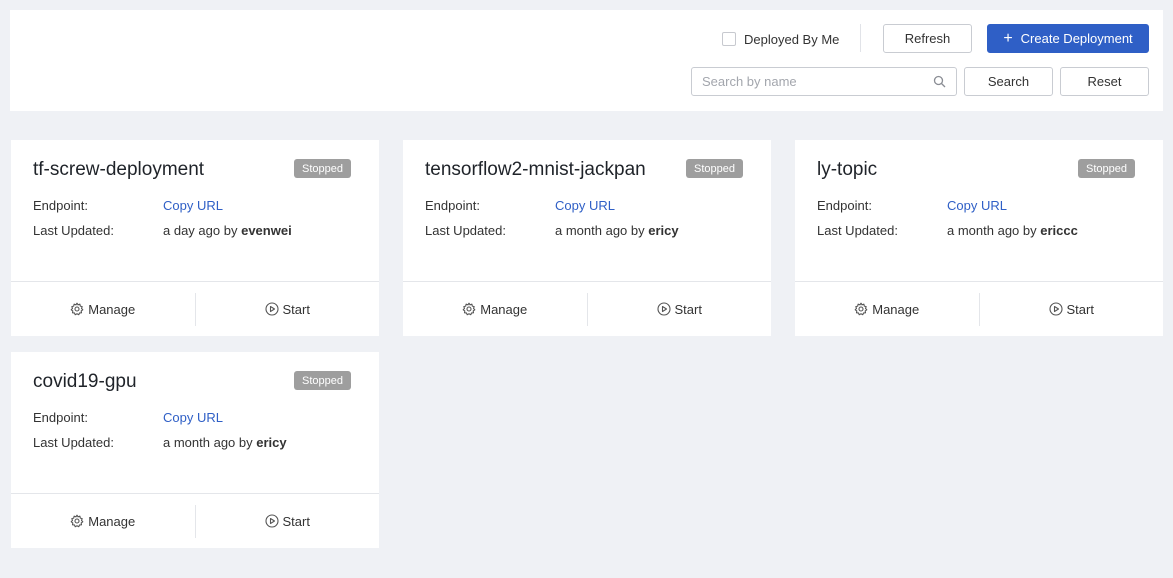 The image size is (1173, 578). I want to click on deployed-by-me-label: Deployed By Me, so click(792, 39).